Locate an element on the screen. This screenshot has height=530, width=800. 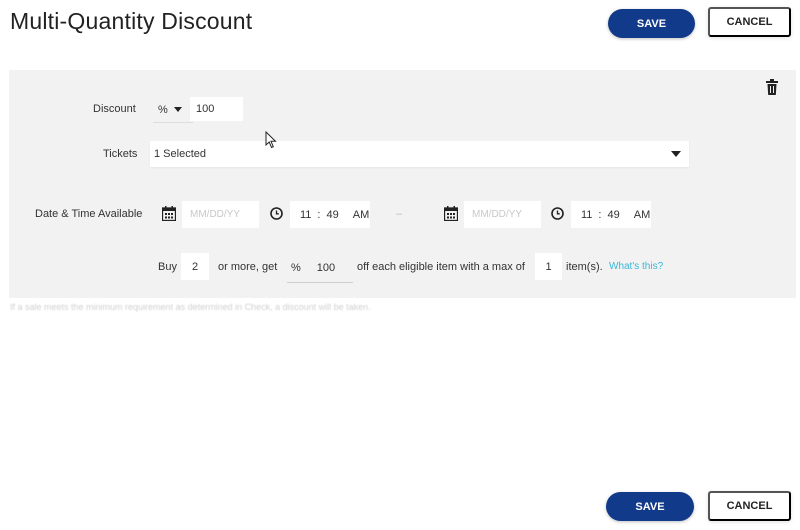
off-label: off each eligible item with a max of is located at coordinates (441, 267).